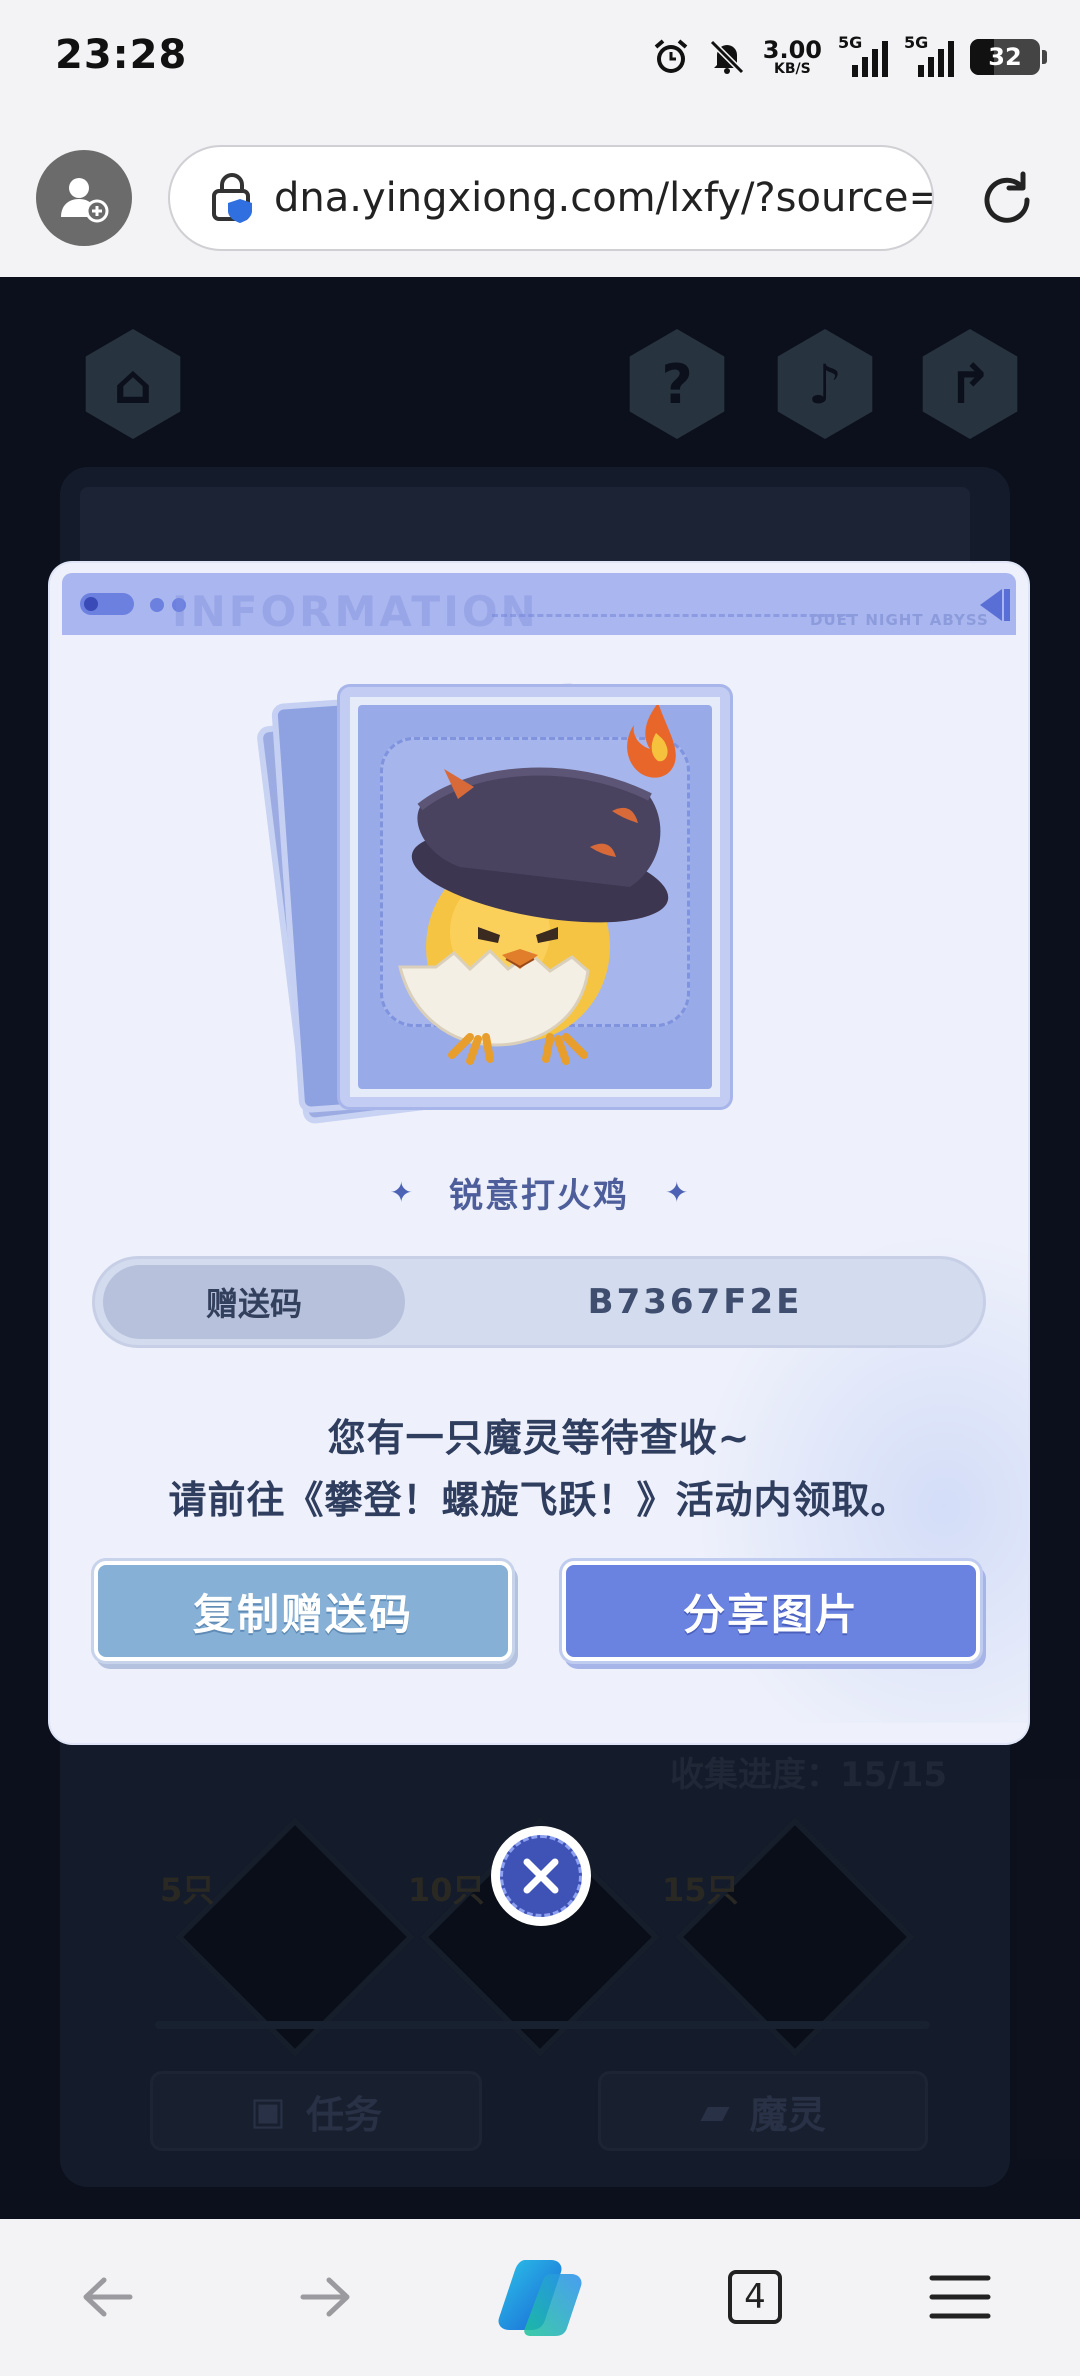 This screenshot has height=2376, width=1080. I want to click on profile-button, so click(84, 198).